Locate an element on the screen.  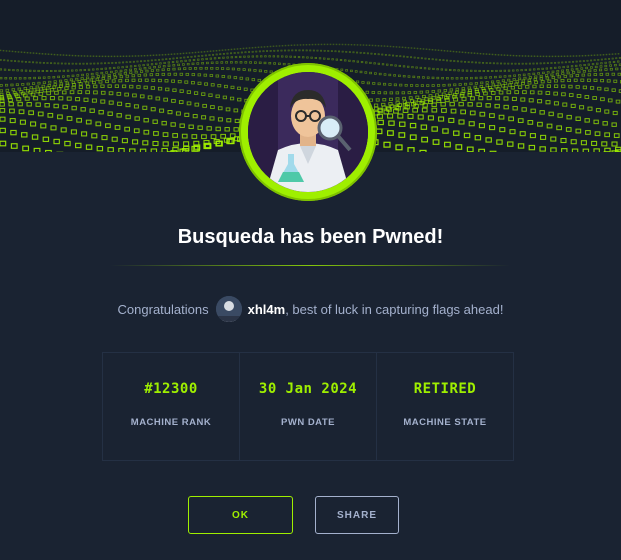
stat-pwn-date: 30 Jan 2024 PWN DATE is located at coordinates (308, 406).